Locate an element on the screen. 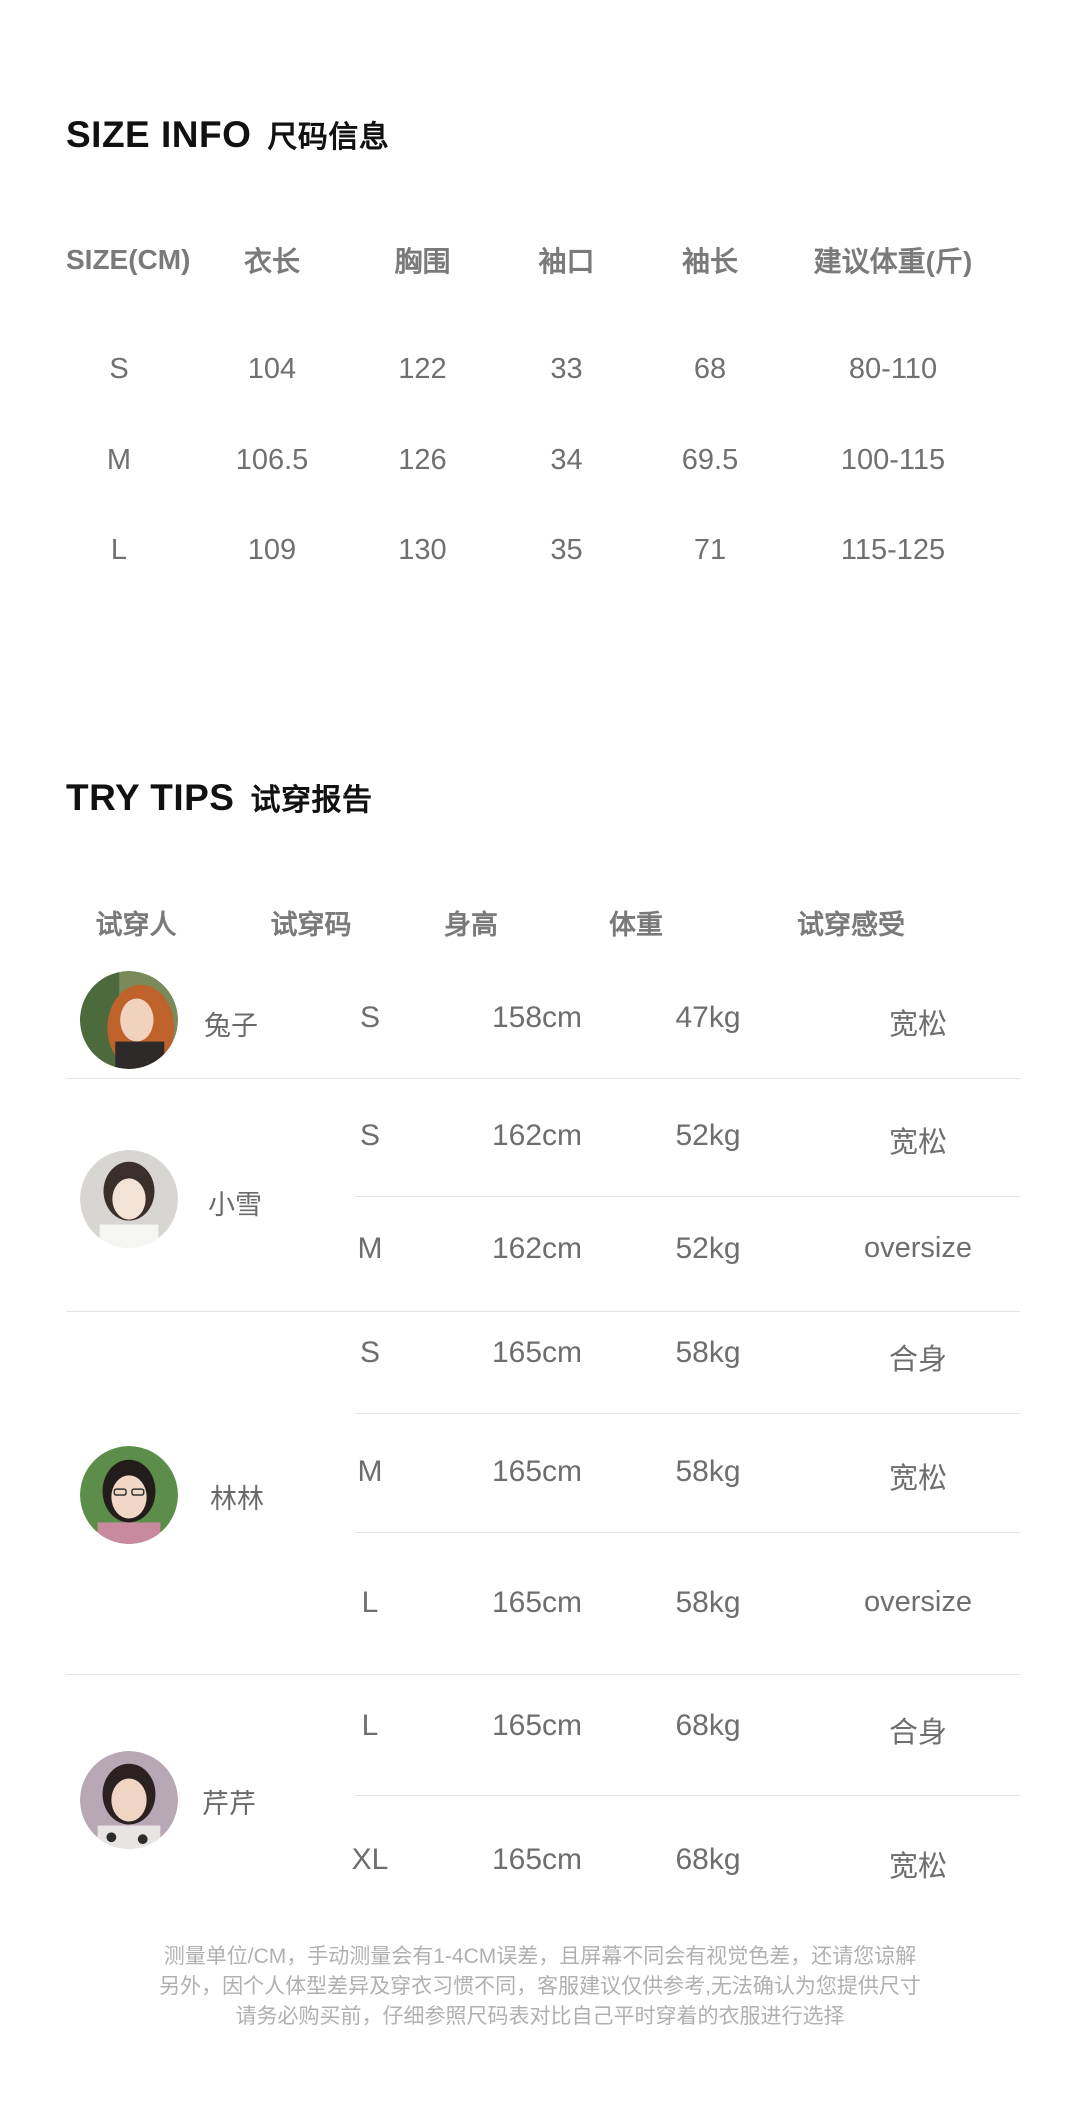 The width and height of the screenshot is (1080, 2118). size-header-weight: 建议体重(斤) is located at coordinates (893, 261).